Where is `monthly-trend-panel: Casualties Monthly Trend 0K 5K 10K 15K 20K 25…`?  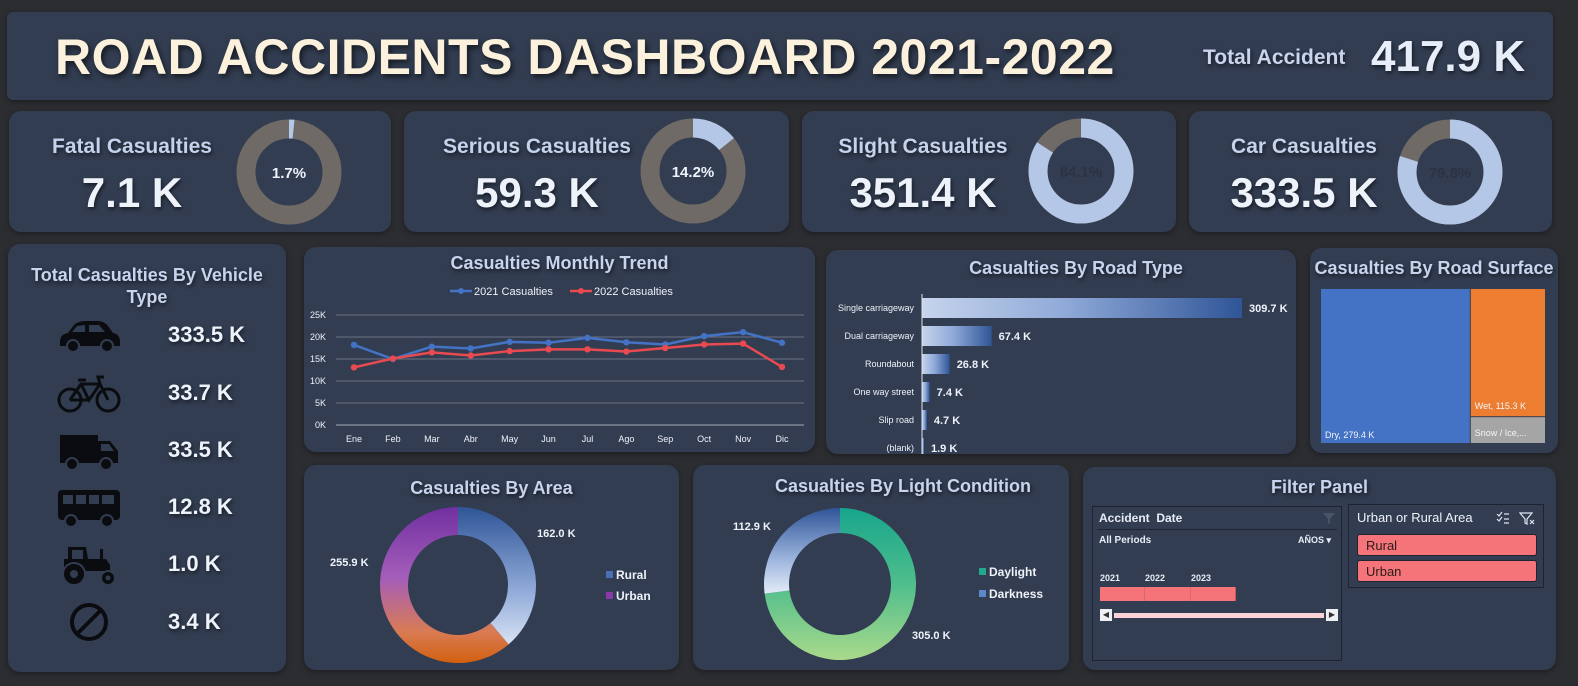 monthly-trend-panel: Casualties Monthly Trend 0K 5K 10K 15K 20K 25… is located at coordinates (559, 349).